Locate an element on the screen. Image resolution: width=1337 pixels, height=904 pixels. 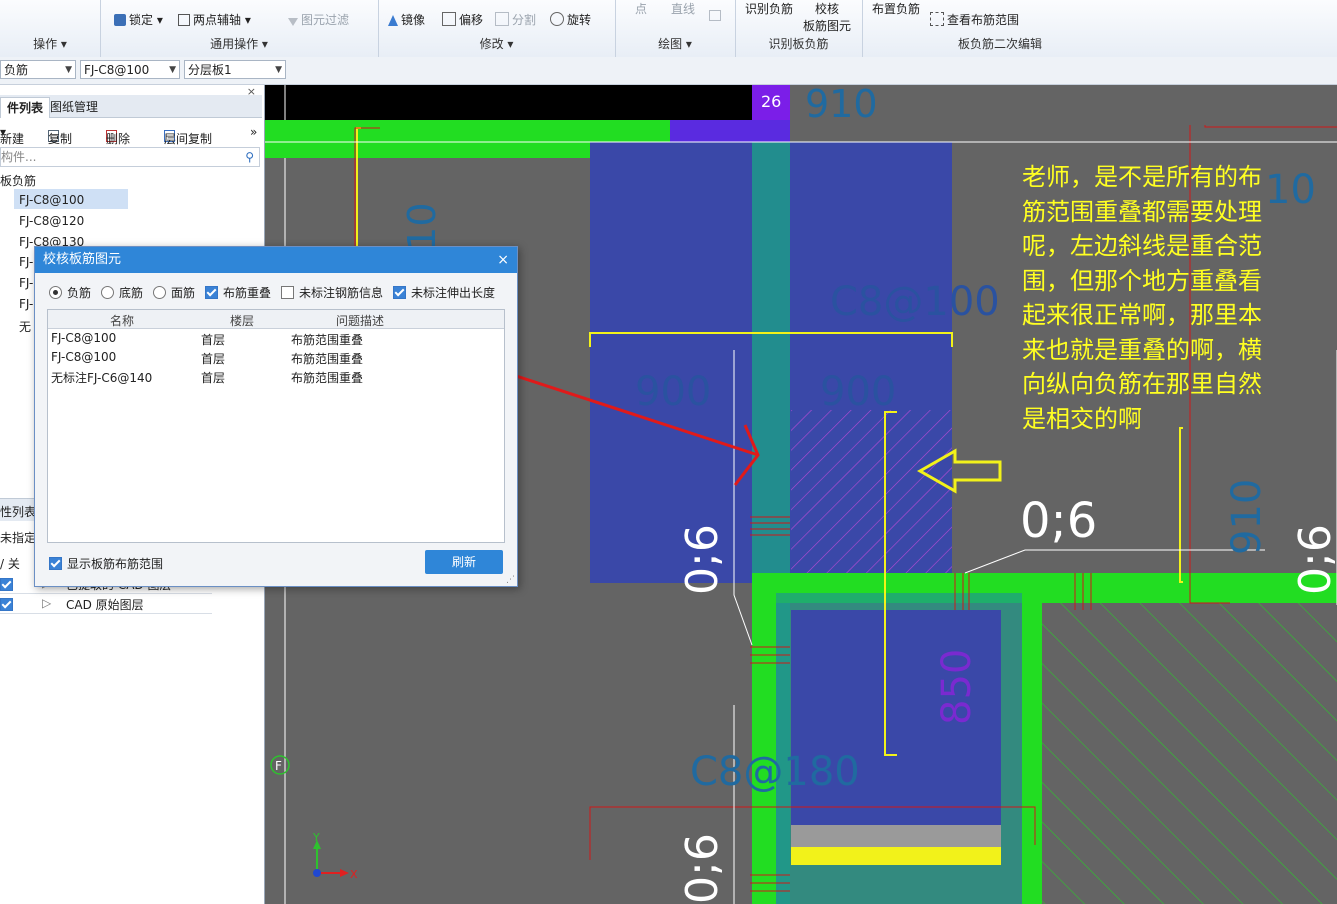
split-button: 分割 is located at coordinates (515, 19).